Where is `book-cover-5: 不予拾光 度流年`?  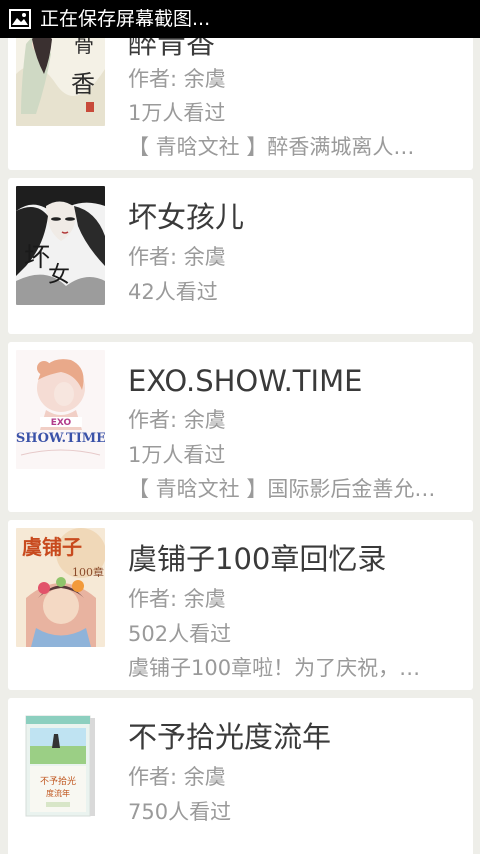
book-cover-5: 不予拾光 度流年 is located at coordinates (60, 765).